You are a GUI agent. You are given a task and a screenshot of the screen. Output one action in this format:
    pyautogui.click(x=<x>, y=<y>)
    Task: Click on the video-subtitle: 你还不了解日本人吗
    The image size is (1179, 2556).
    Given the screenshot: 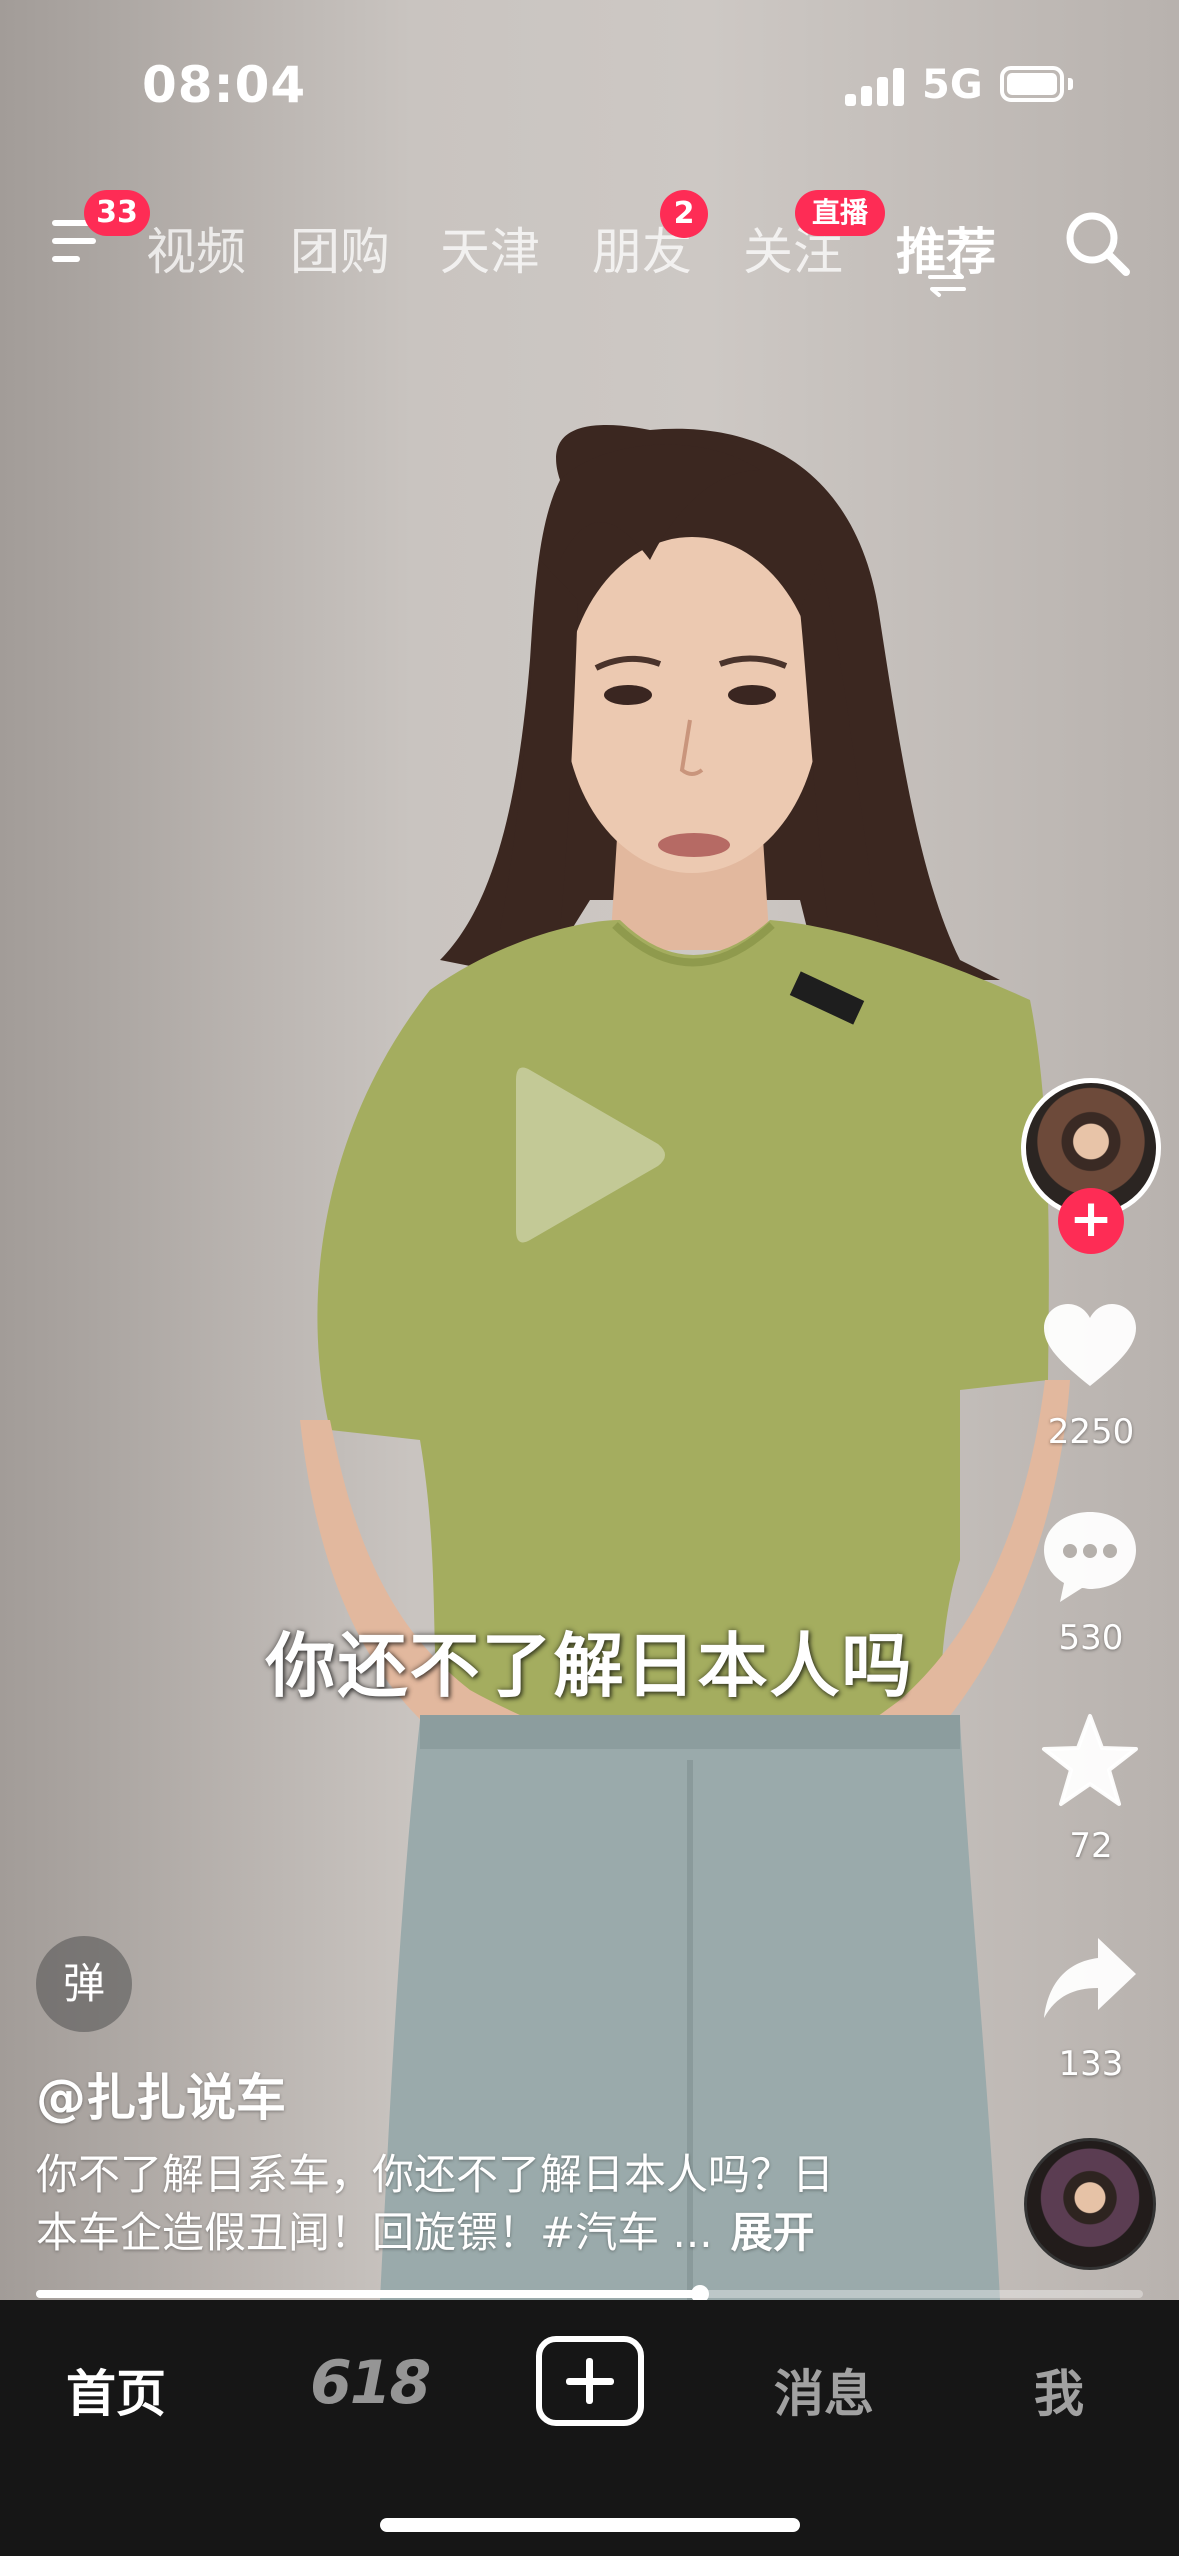 What is the action you would take?
    pyautogui.click(x=589, y=1666)
    